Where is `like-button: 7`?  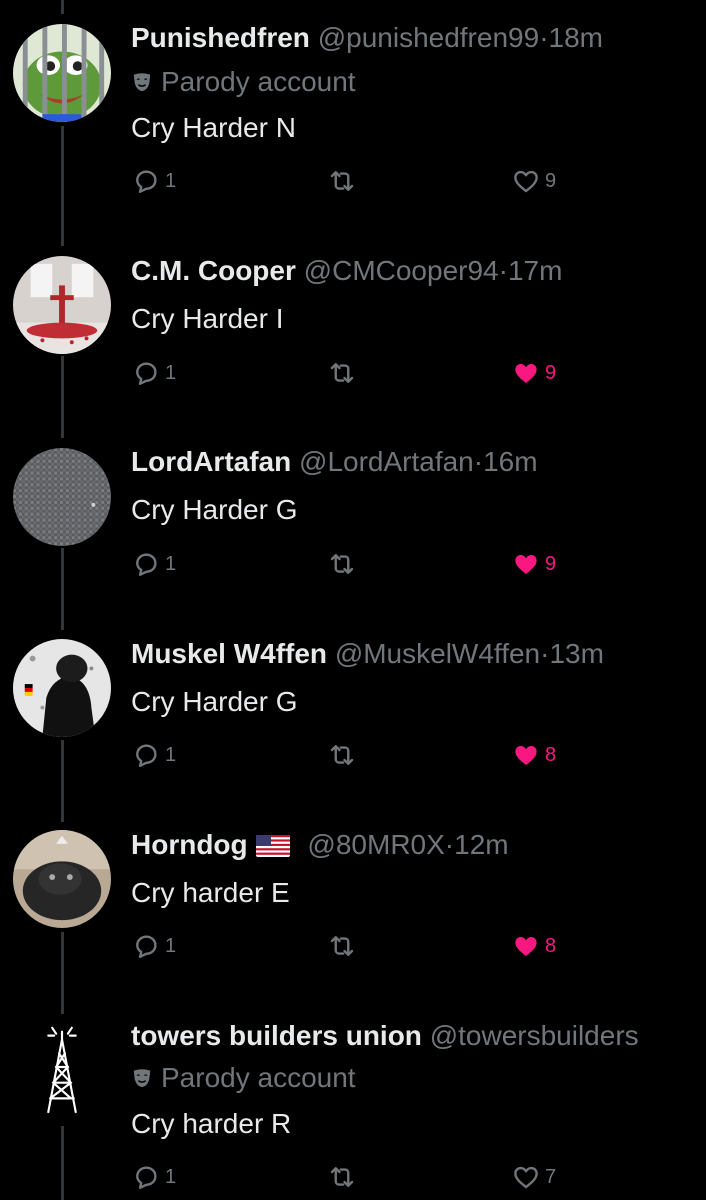 like-button: 7 is located at coordinates (533, 1177).